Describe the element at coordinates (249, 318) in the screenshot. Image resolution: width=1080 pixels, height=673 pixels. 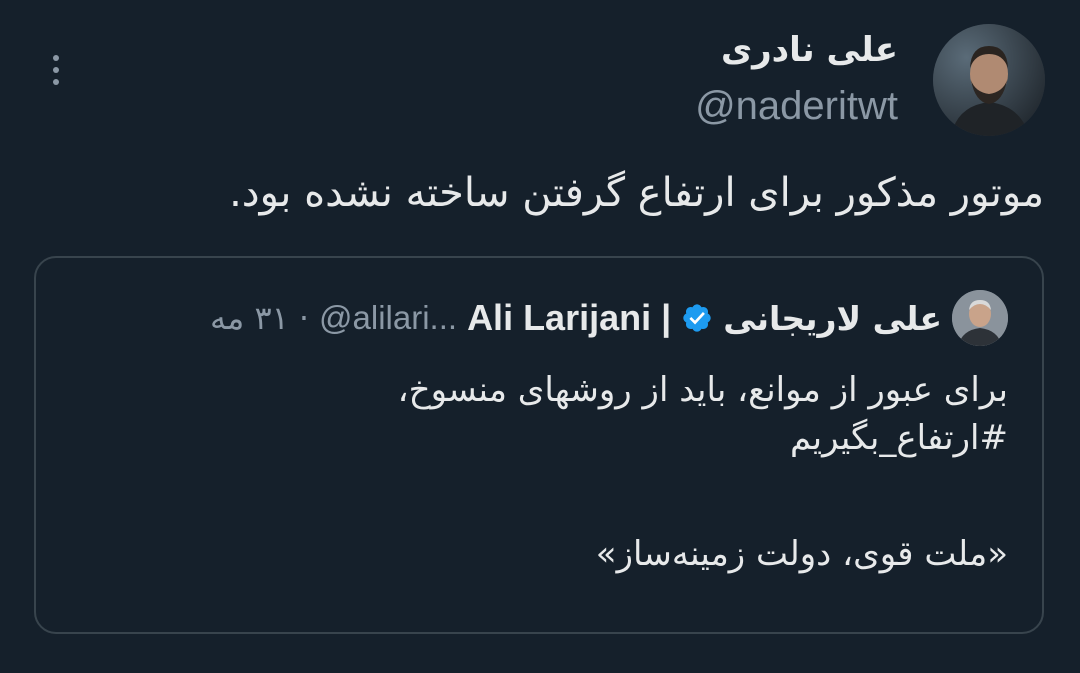
I see `quoted-tweet-date: ۳۱ مه` at that location.